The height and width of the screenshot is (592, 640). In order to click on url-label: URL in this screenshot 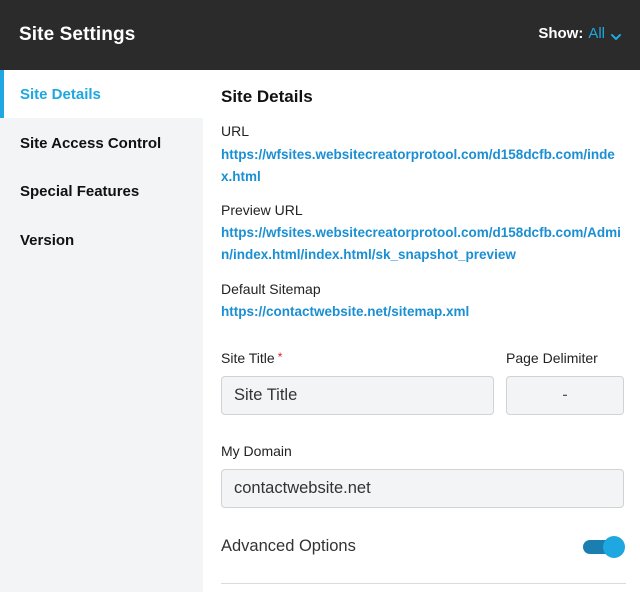, I will do `click(235, 131)`.